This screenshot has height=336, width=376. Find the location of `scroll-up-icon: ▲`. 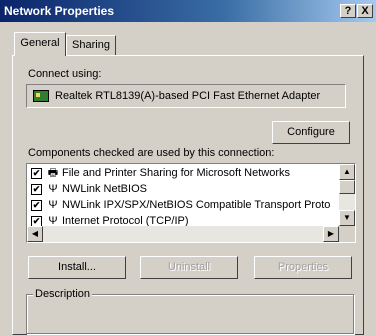

scroll-up-icon: ▲ is located at coordinates (347, 172).